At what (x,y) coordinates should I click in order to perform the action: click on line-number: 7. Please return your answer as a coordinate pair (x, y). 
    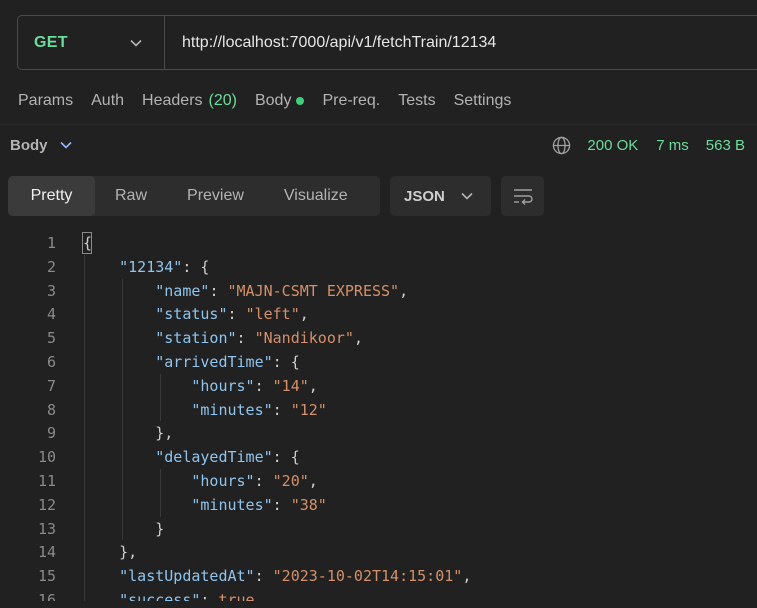
    Looking at the image, I should click on (51, 385).